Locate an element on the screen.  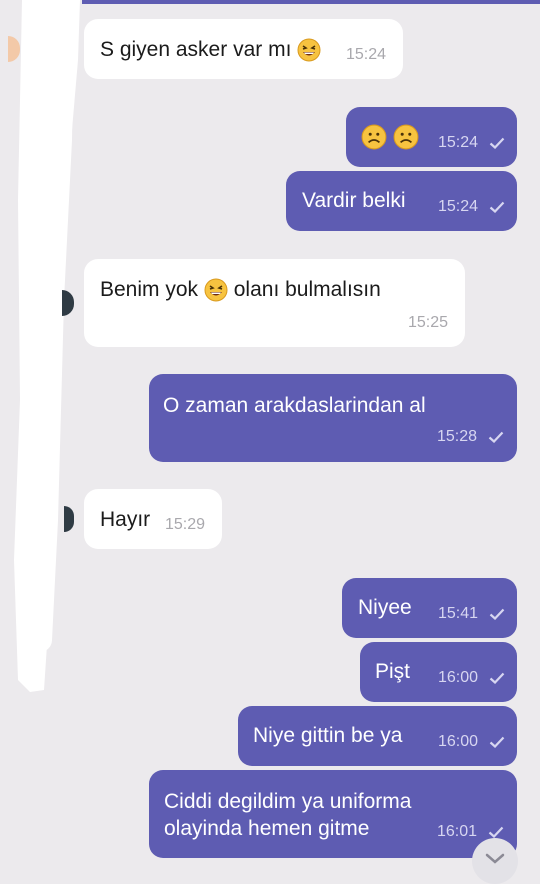
incoming-message: Benim yok olanı bulmalısın 15:25 is located at coordinates (274, 303).